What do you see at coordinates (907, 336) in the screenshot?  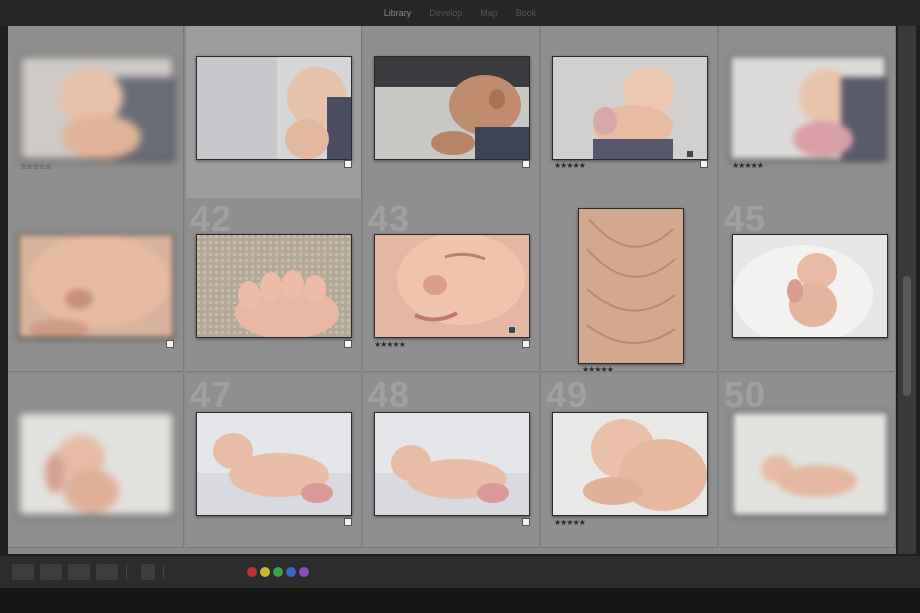 I see `scrollbar-thumb` at bounding box center [907, 336].